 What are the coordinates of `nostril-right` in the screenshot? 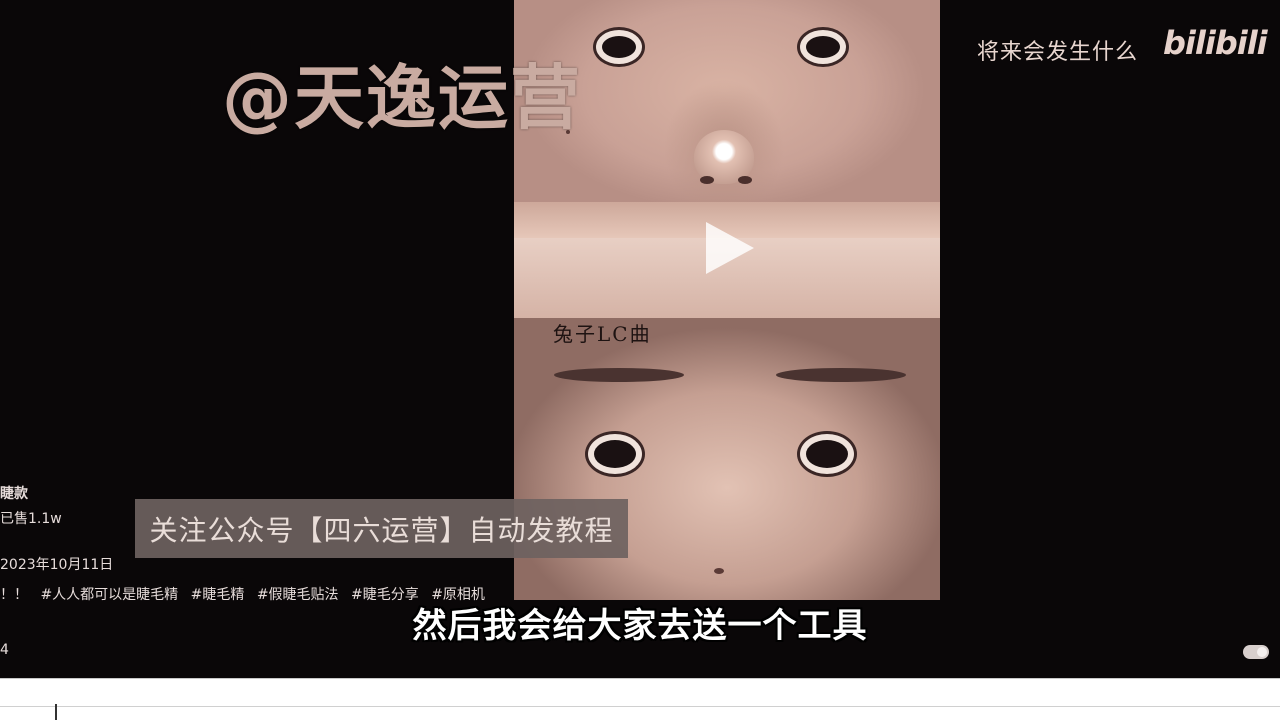 It's located at (745, 180).